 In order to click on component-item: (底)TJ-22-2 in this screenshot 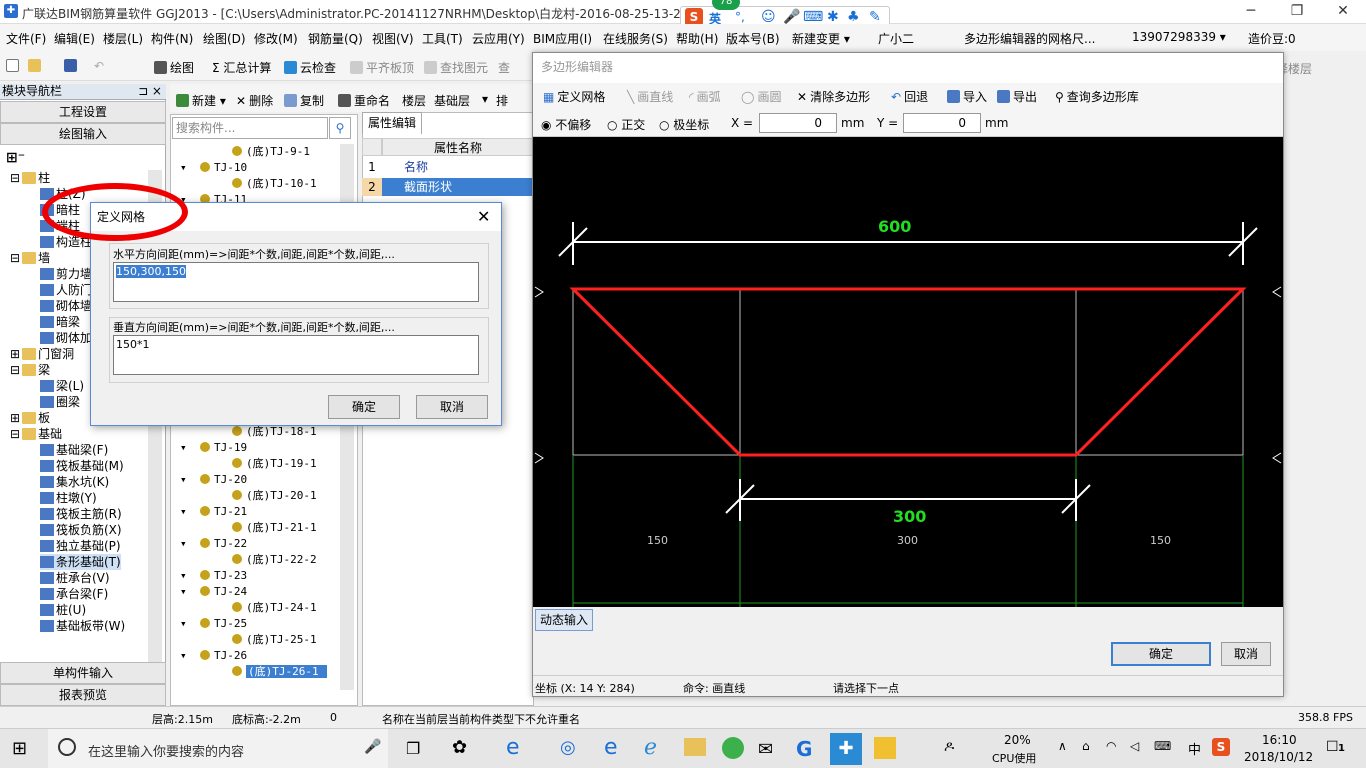, I will do `click(274, 560)`.